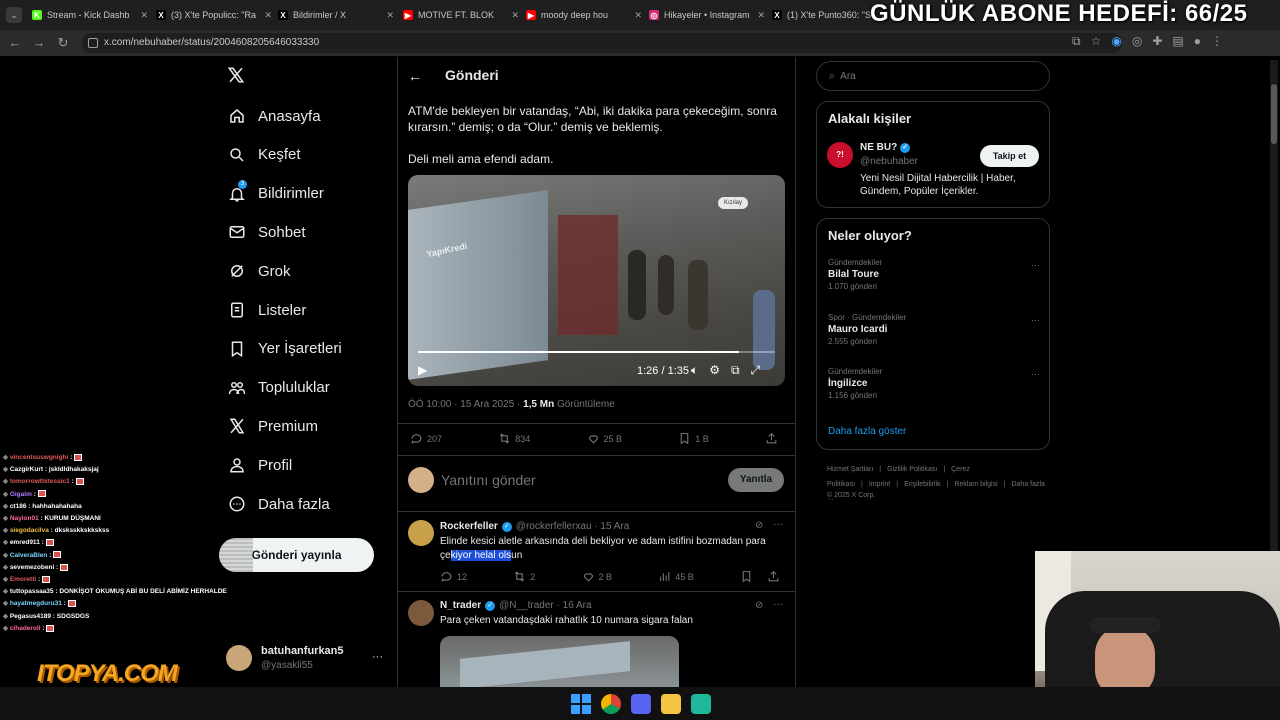 The image size is (1280, 720). I want to click on video-progress-track, so click(596, 352).